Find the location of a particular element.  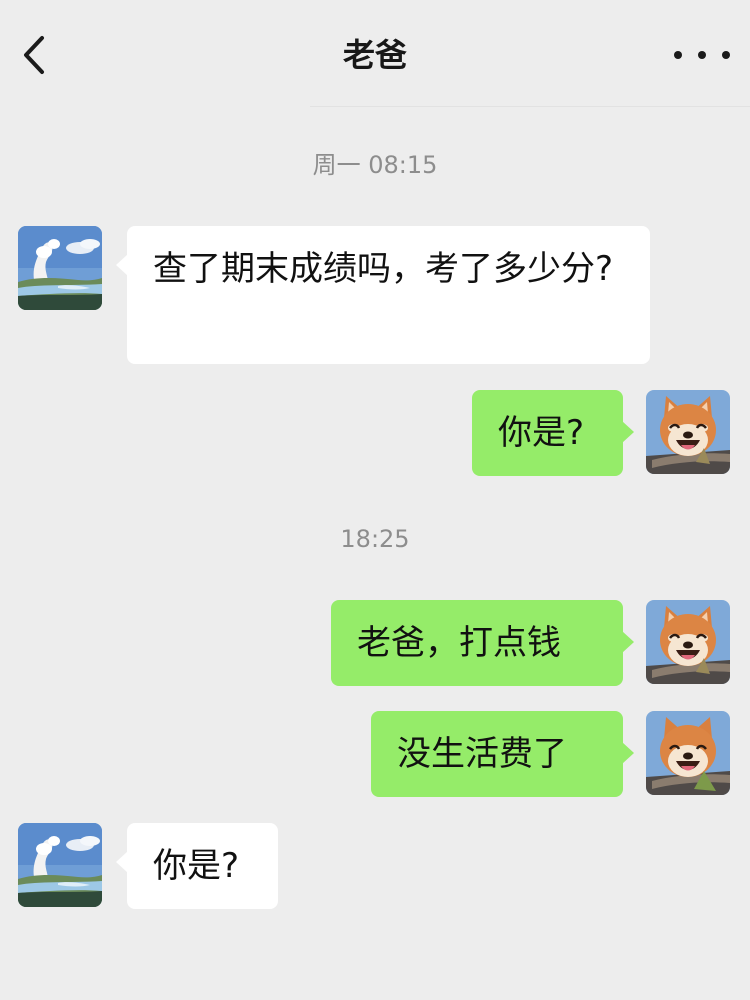

message-bubble-outgoing: 老爸，打点钱 is located at coordinates (482, 643).